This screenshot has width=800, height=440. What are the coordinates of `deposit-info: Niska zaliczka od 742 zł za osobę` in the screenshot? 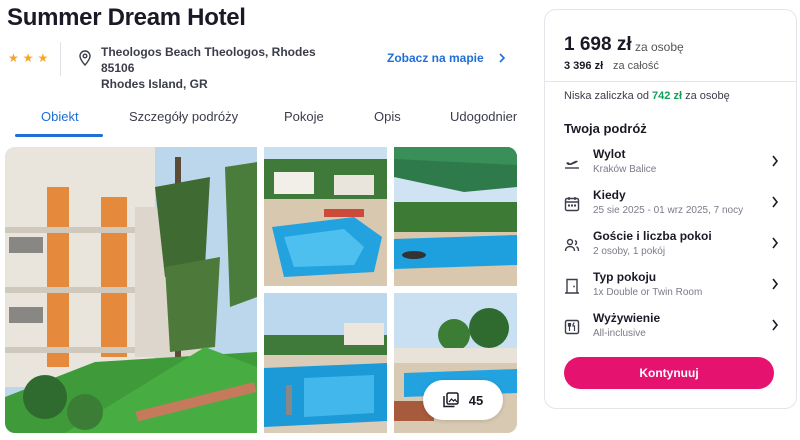 It's located at (647, 96).